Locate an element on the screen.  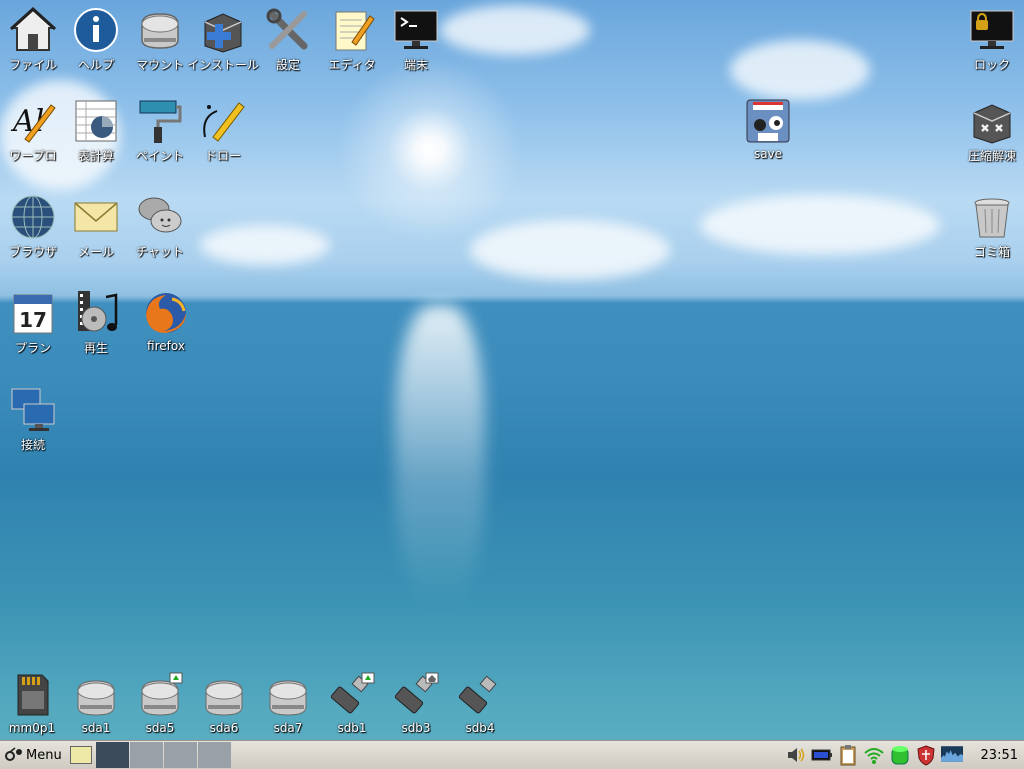
chat-icon: チャット is located at coordinates (160, 226).